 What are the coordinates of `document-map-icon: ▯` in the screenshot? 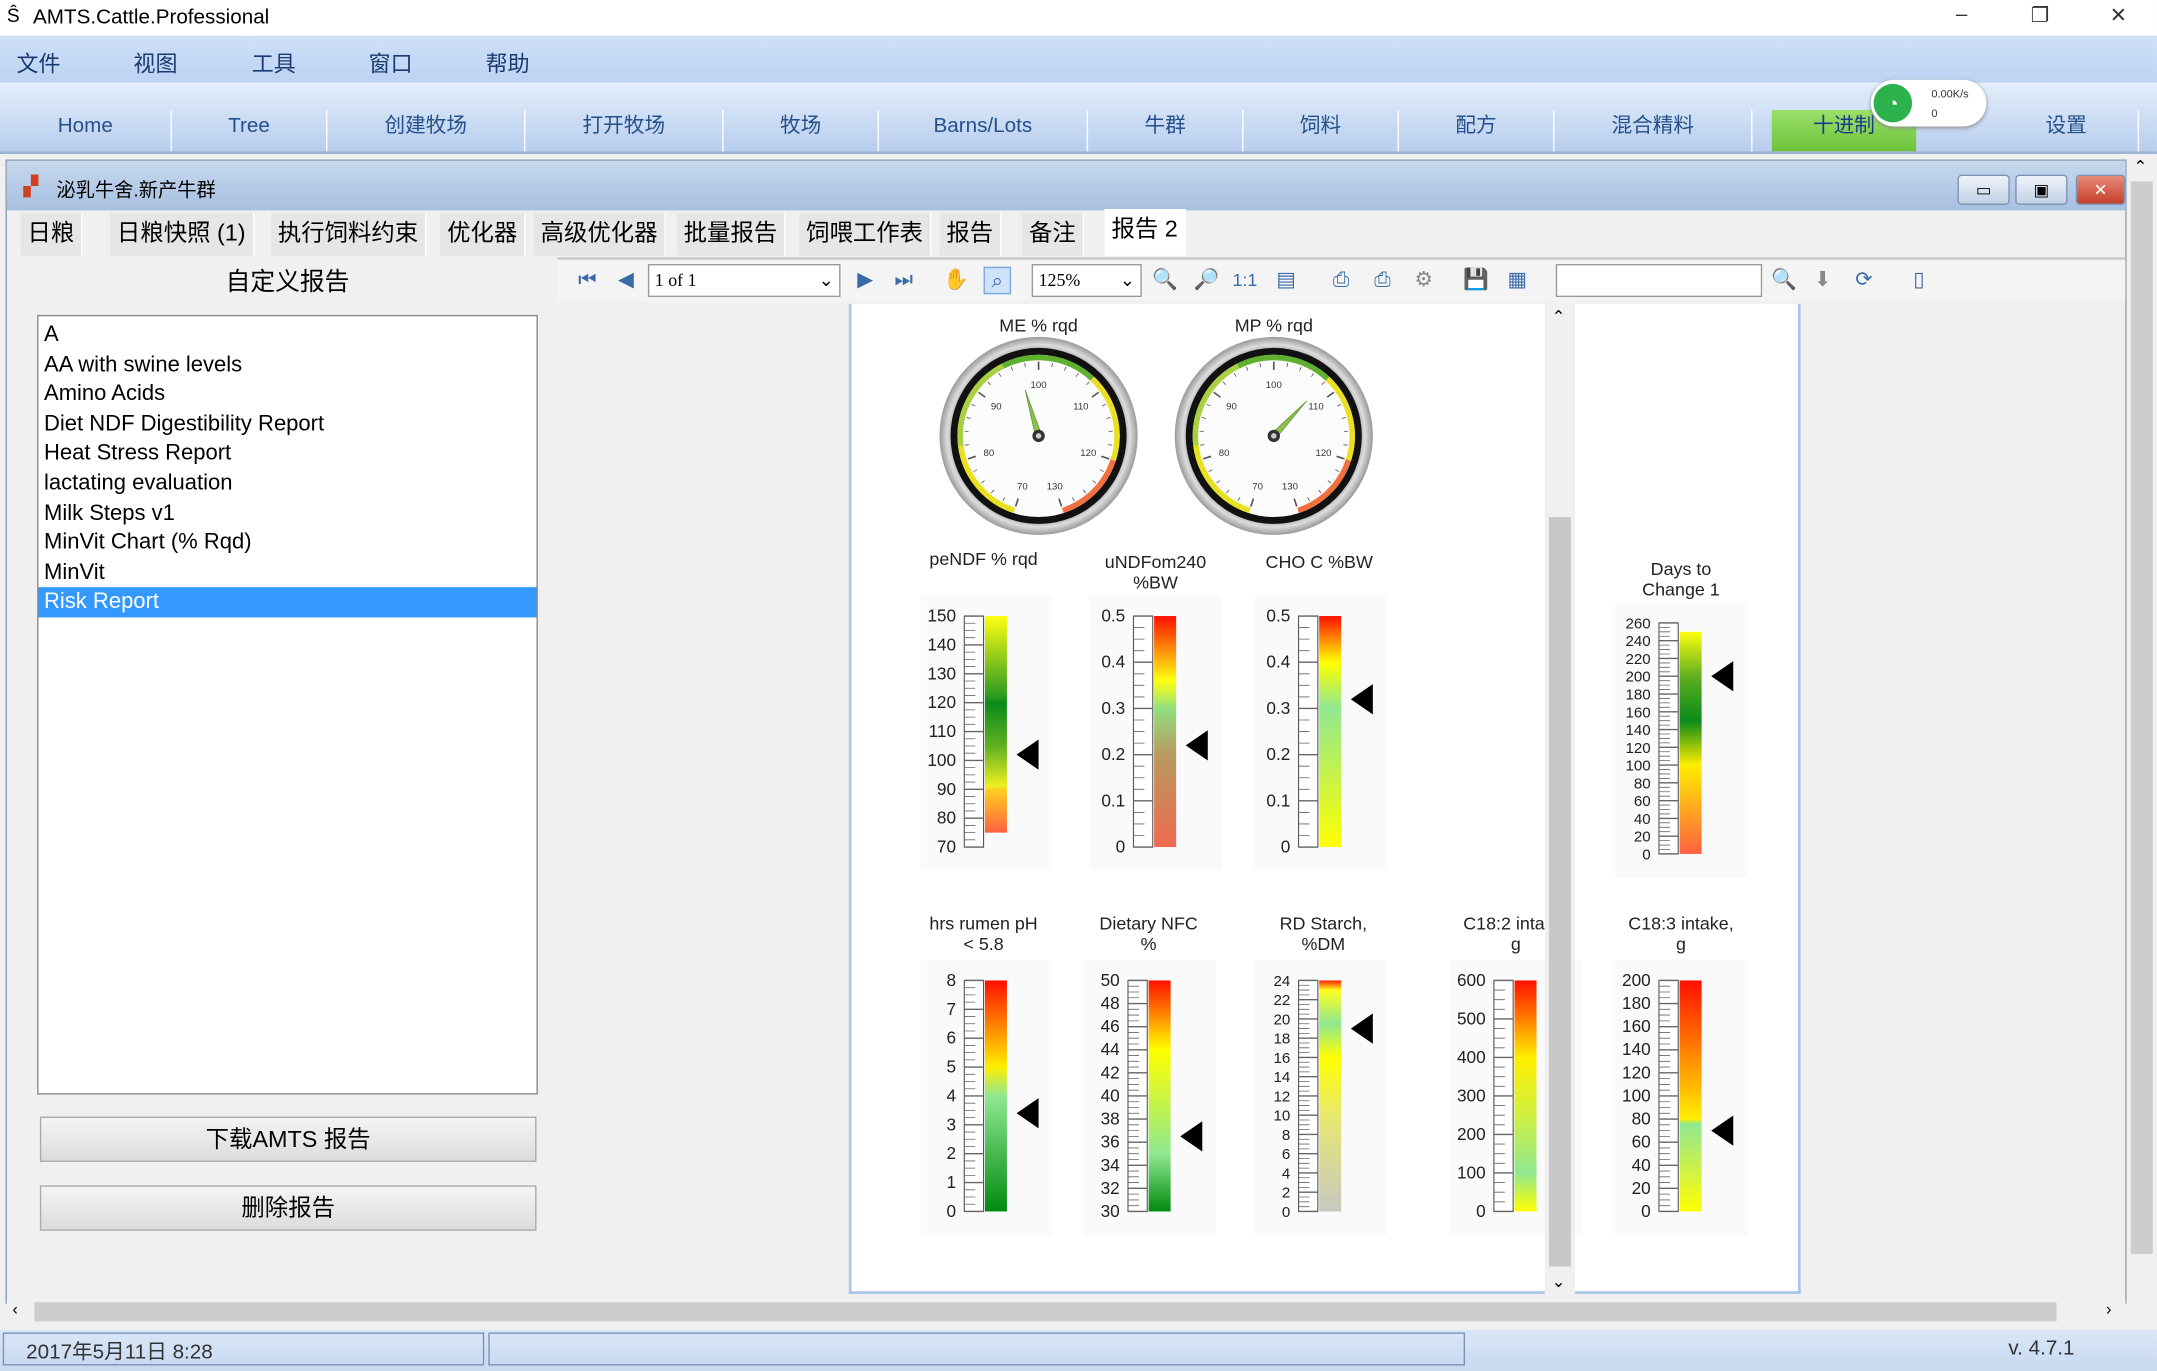 It's located at (1919, 281).